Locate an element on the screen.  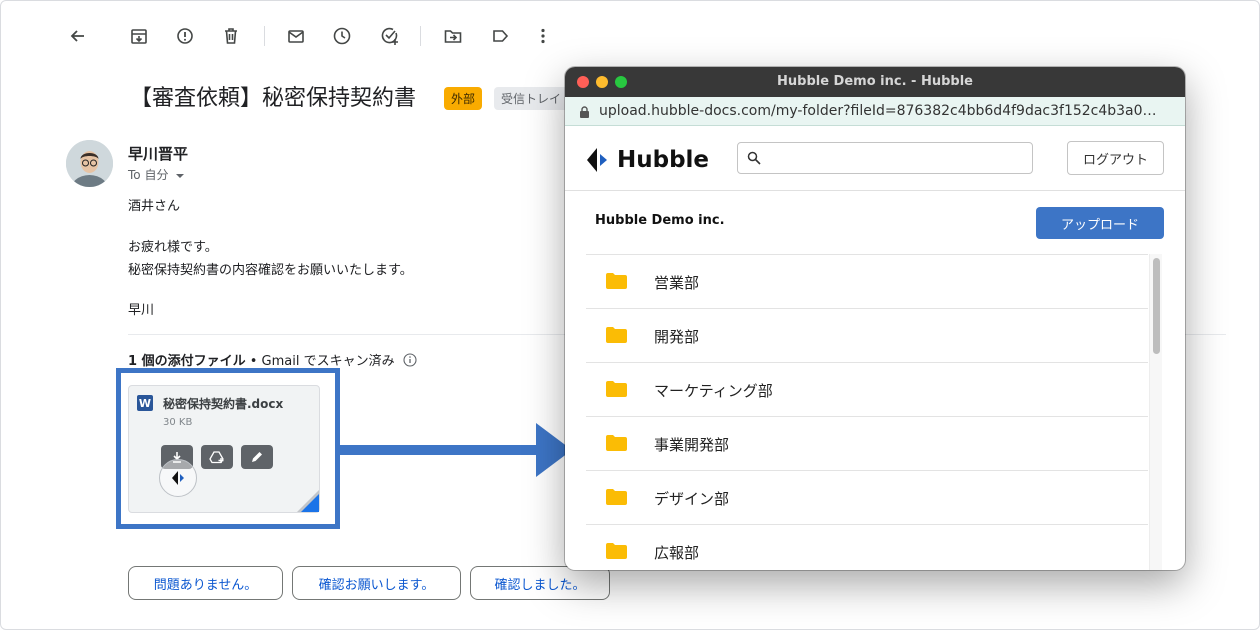
mark-unread-icon is located at coordinates (296, 36).